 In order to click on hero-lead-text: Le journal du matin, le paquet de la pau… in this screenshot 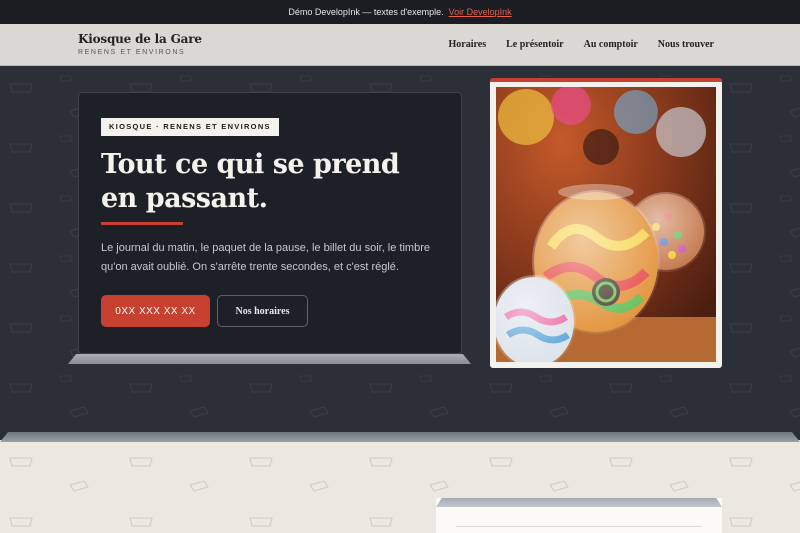, I will do `click(265, 257)`.